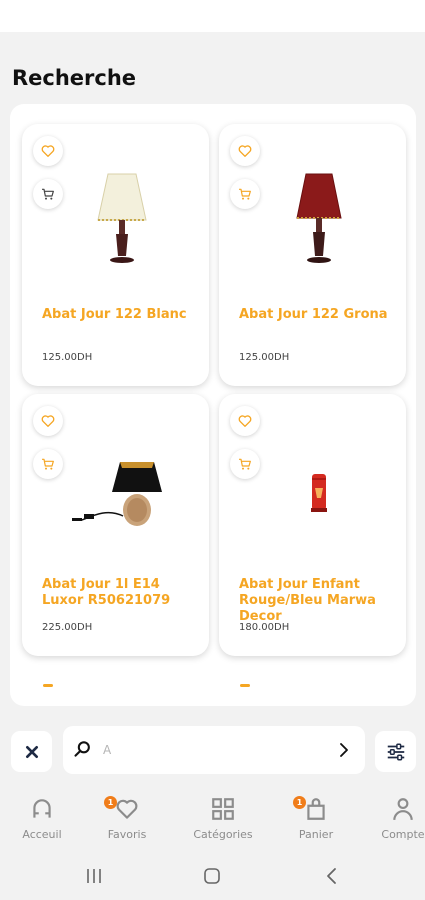 Image resolution: width=425 pixels, height=900 pixels. What do you see at coordinates (122, 228) in the screenshot?
I see `product-image-lamp-white-shade` at bounding box center [122, 228].